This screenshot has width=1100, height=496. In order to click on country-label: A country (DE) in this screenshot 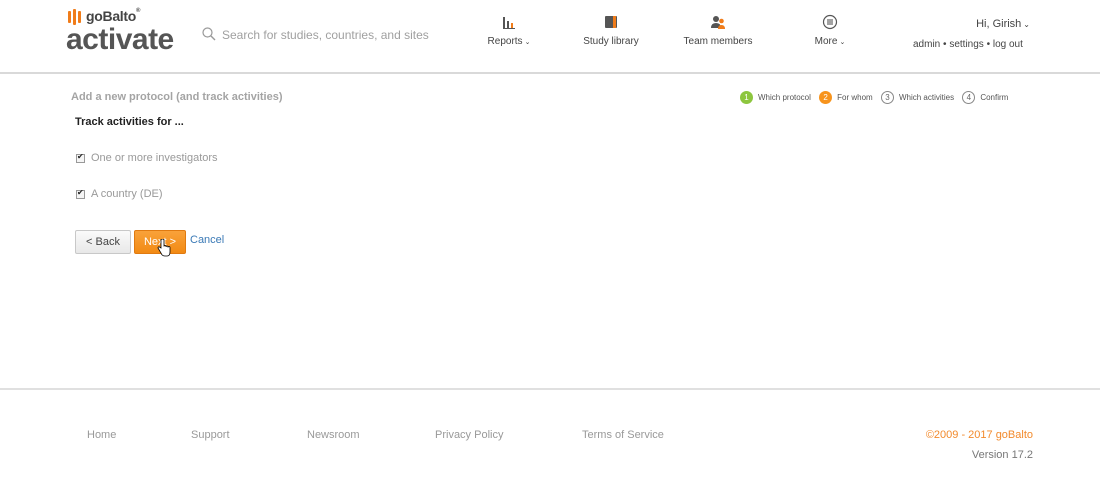, I will do `click(127, 194)`.